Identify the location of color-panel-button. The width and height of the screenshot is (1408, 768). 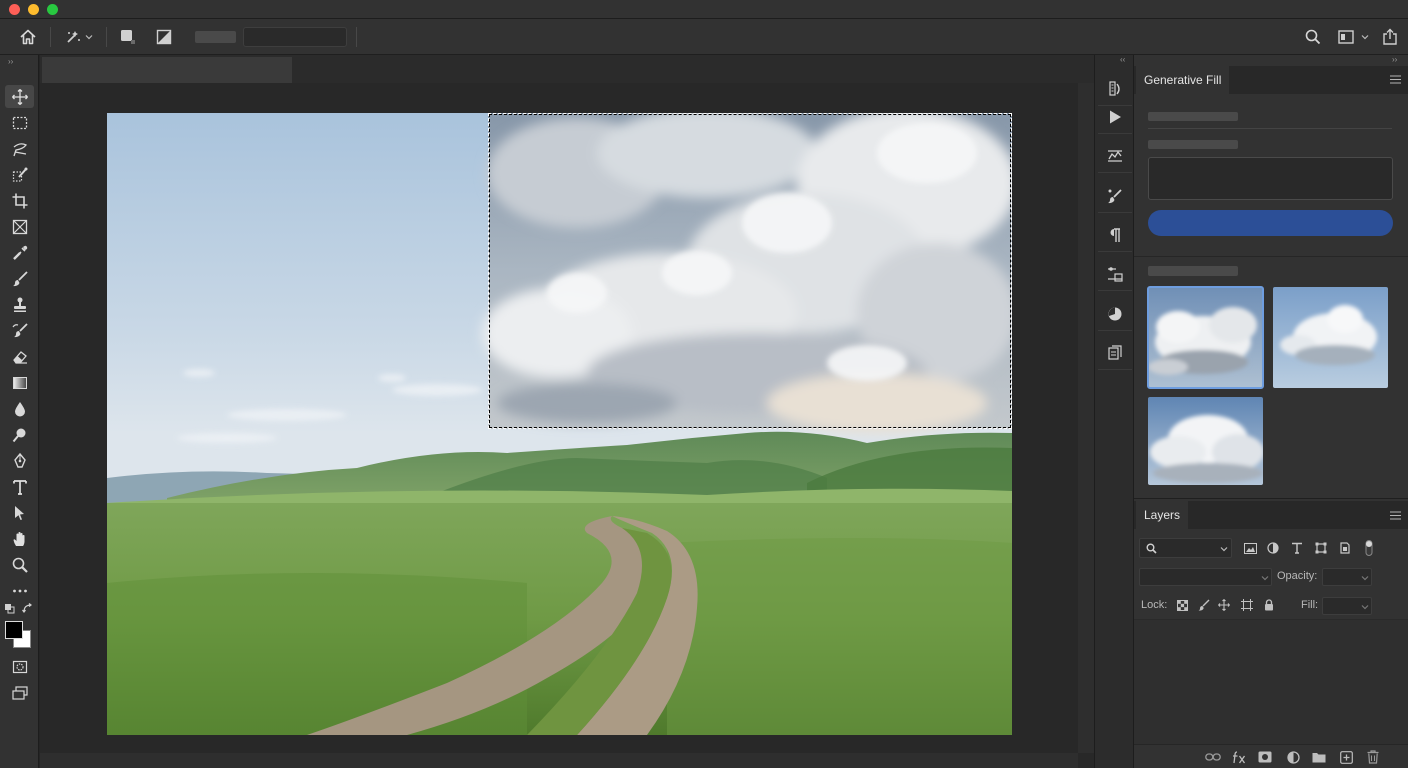
(1115, 314).